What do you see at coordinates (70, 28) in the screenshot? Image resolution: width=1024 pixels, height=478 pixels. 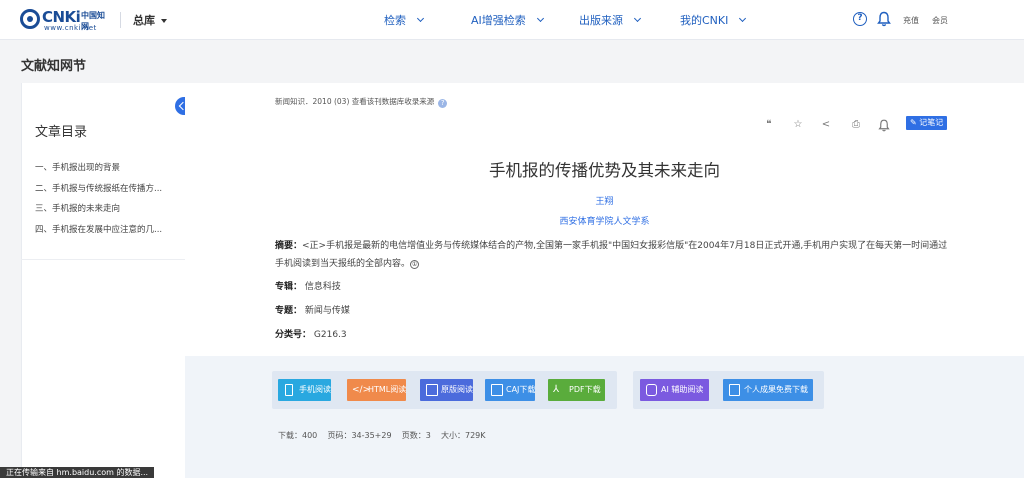 I see `logo-url: www.cnki.net` at bounding box center [70, 28].